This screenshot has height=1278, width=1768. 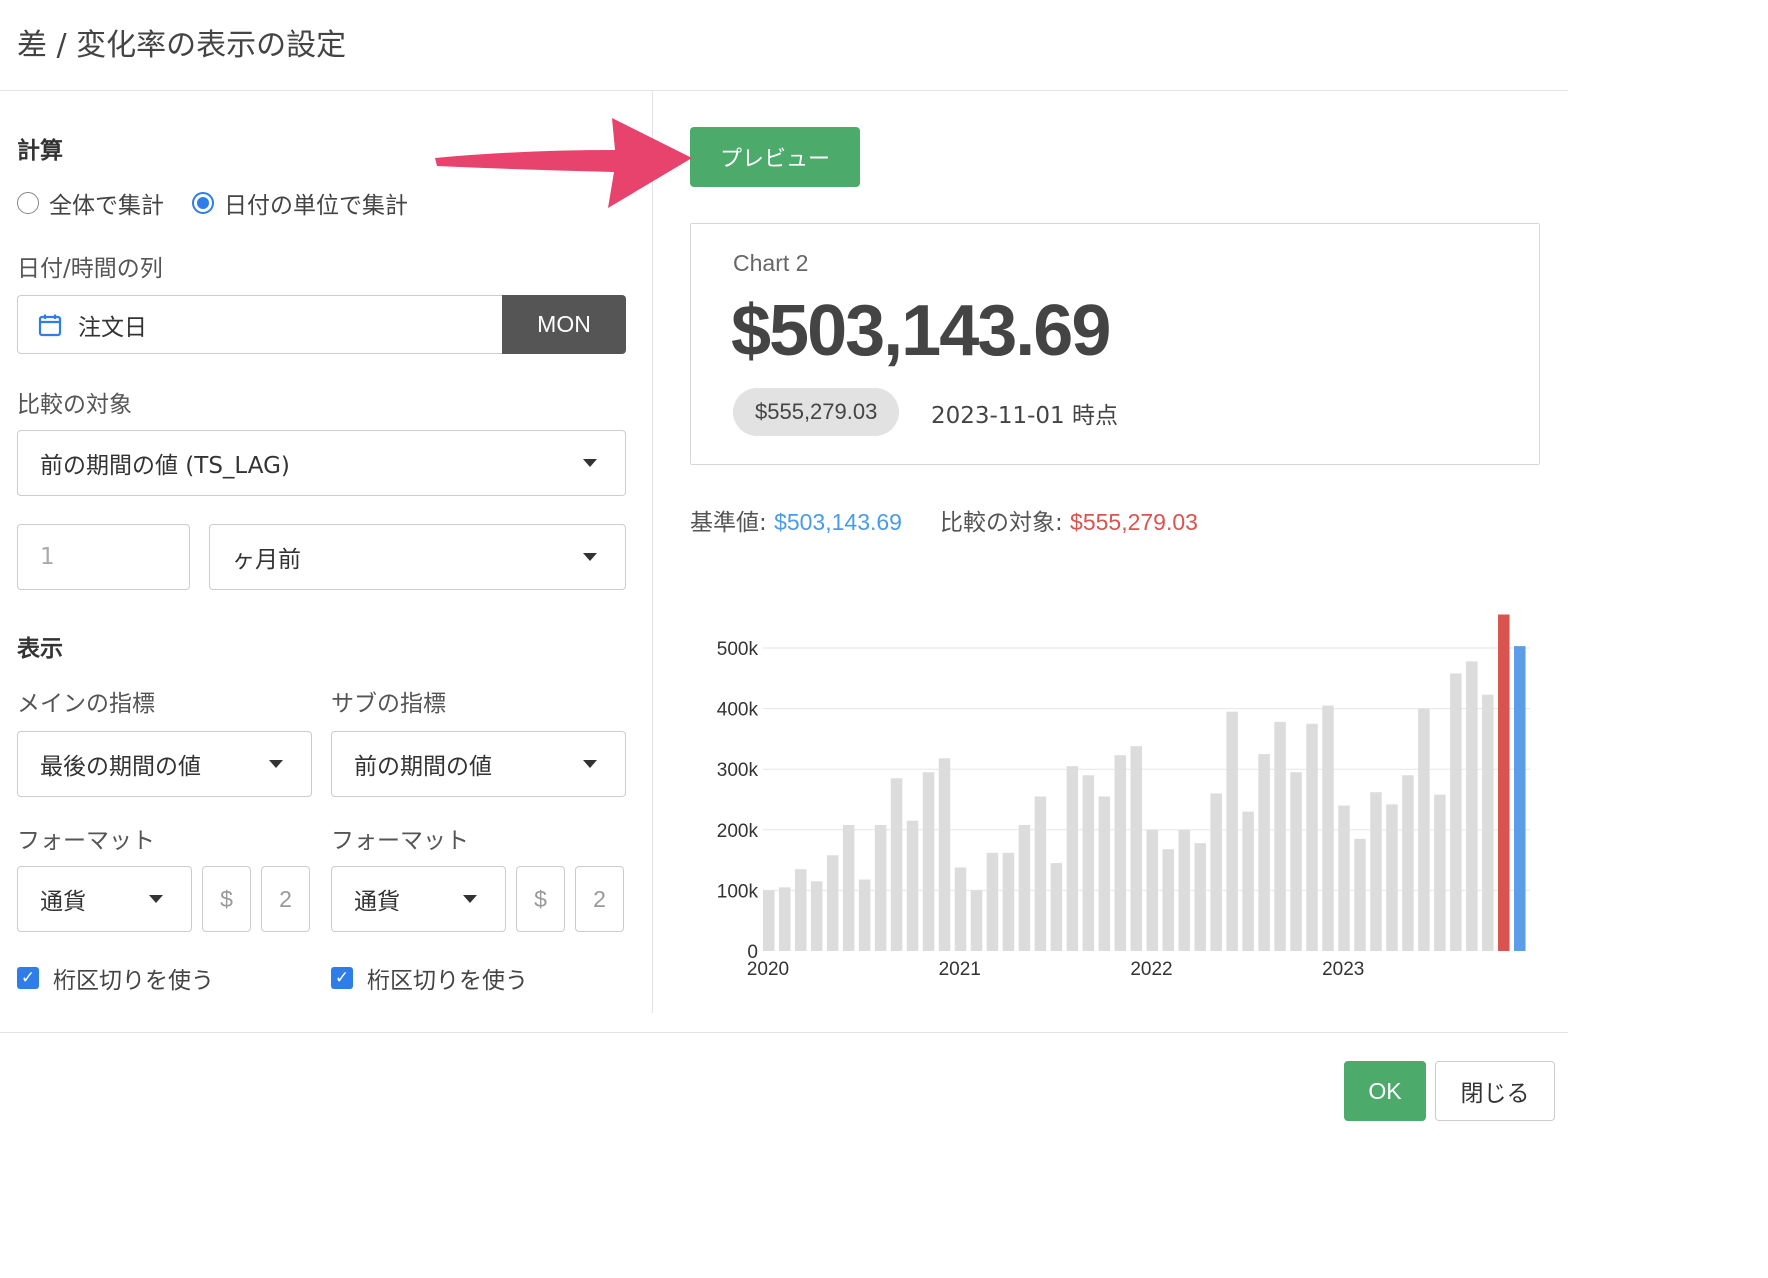 I want to click on bar-base, so click(x=1520, y=798).